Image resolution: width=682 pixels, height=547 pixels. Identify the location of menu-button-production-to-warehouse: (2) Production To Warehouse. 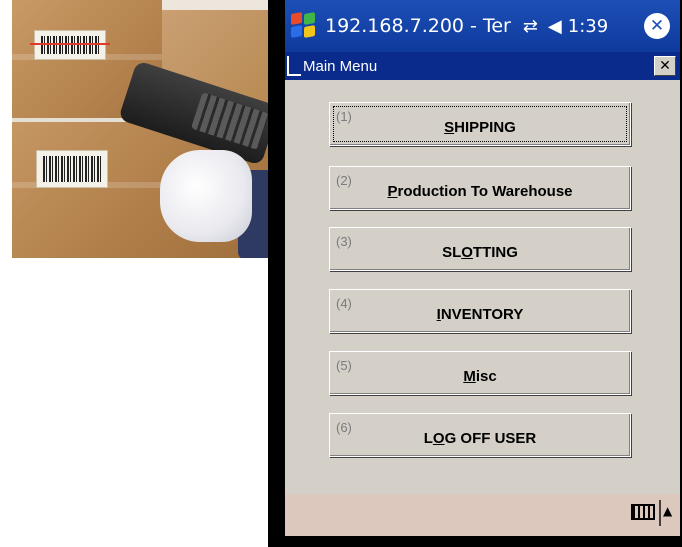
(480, 188).